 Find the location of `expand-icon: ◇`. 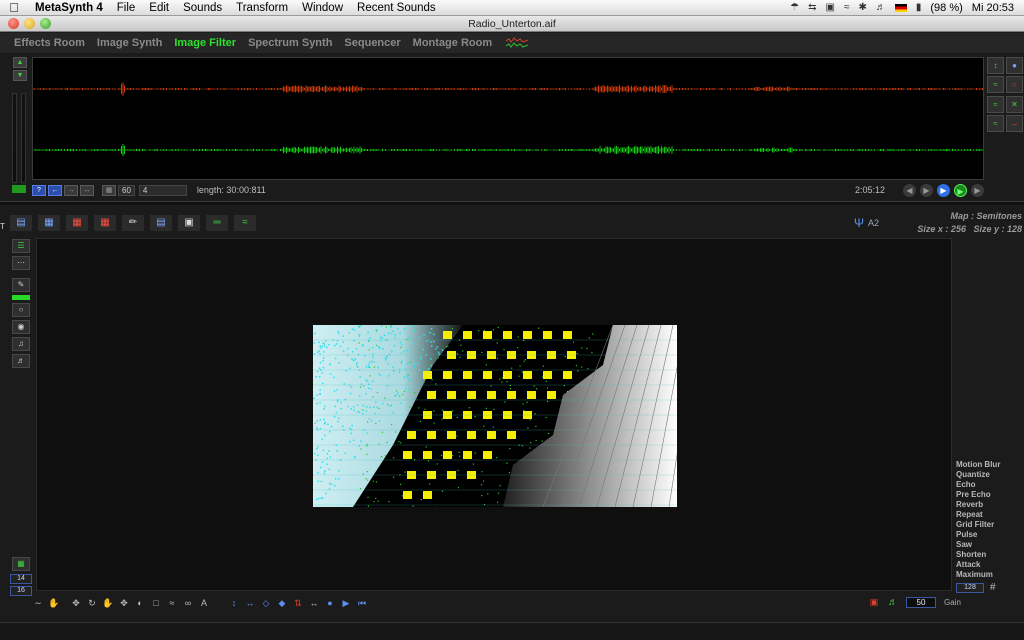

expand-icon: ◇ is located at coordinates (266, 603).